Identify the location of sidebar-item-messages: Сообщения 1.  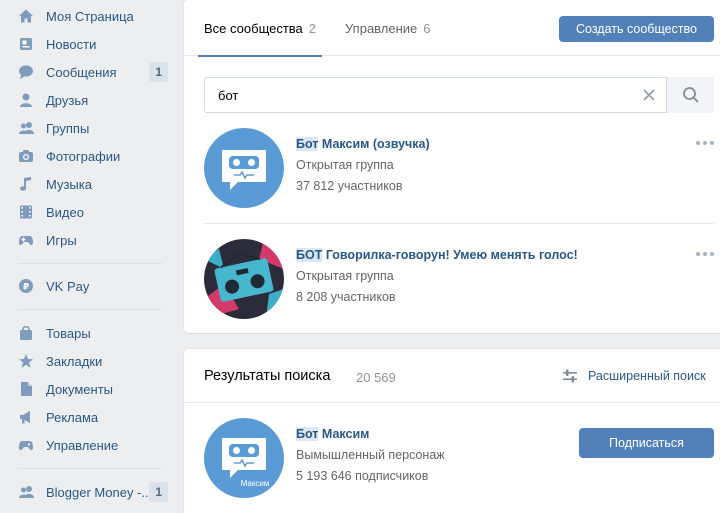
(90, 72).